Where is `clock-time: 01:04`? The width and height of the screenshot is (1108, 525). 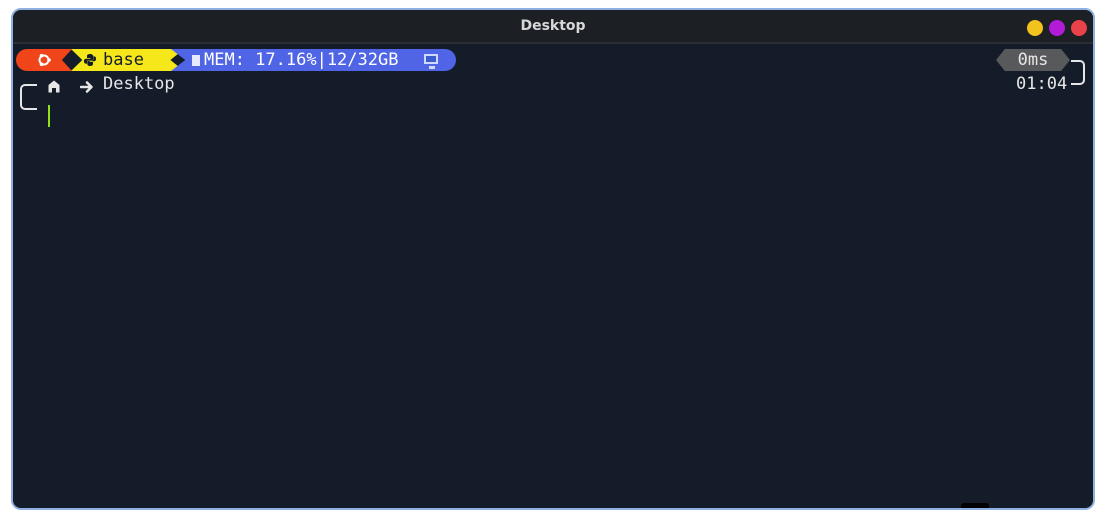
clock-time: 01:04 is located at coordinates (1042, 84).